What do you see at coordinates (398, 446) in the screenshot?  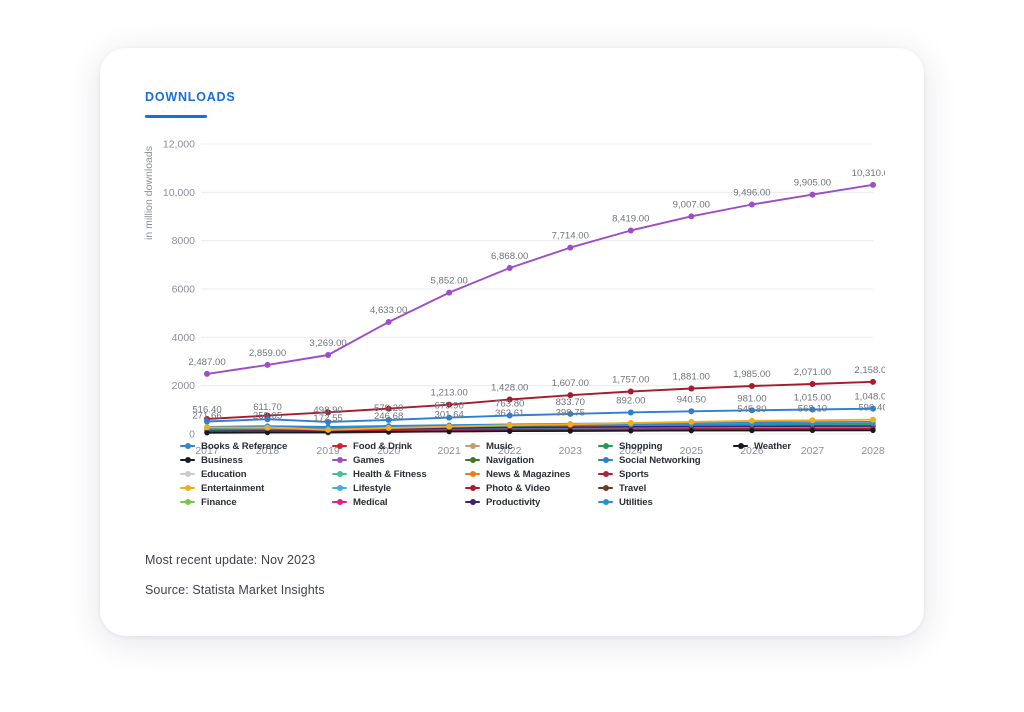 I see `legend-item: Food & Drink` at bounding box center [398, 446].